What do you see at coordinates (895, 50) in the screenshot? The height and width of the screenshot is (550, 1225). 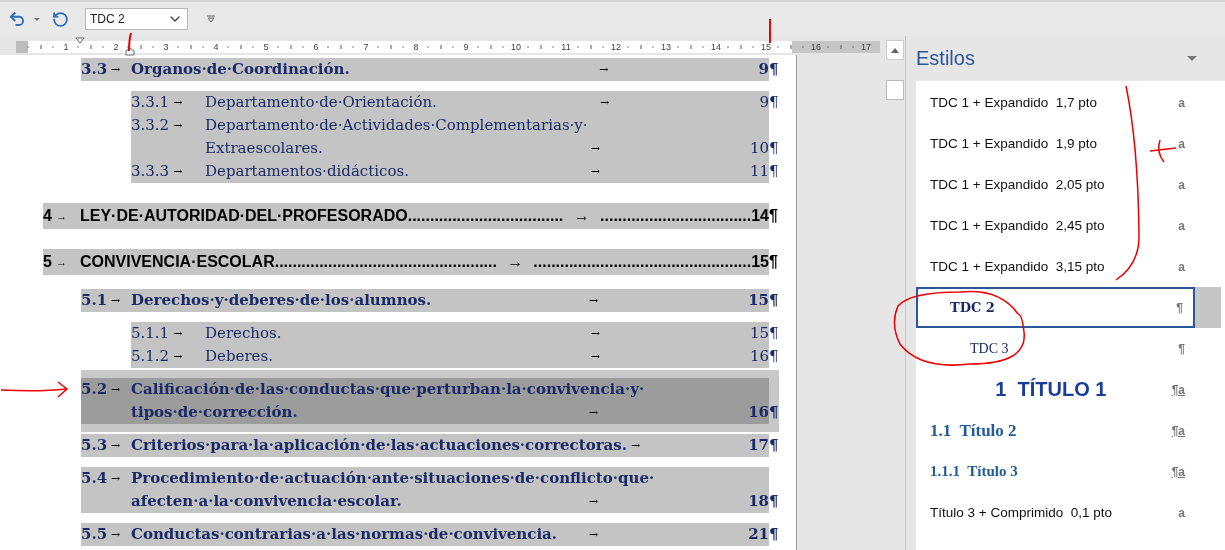 I see `scroll-up-button` at bounding box center [895, 50].